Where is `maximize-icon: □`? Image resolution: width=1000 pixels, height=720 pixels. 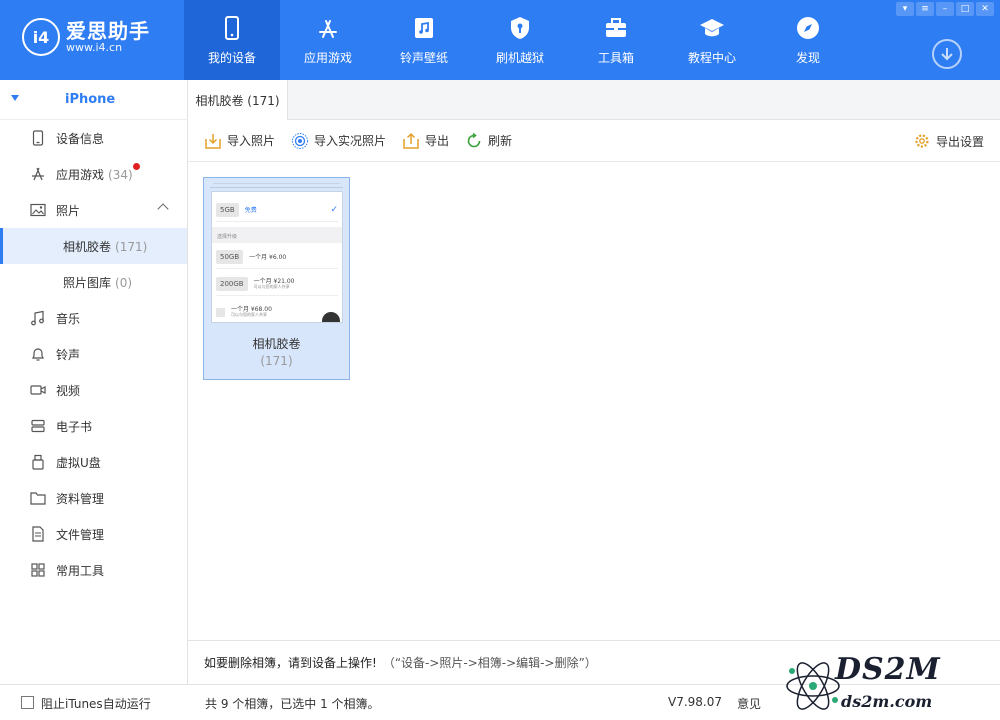
maximize-icon: □ is located at coordinates (965, 9).